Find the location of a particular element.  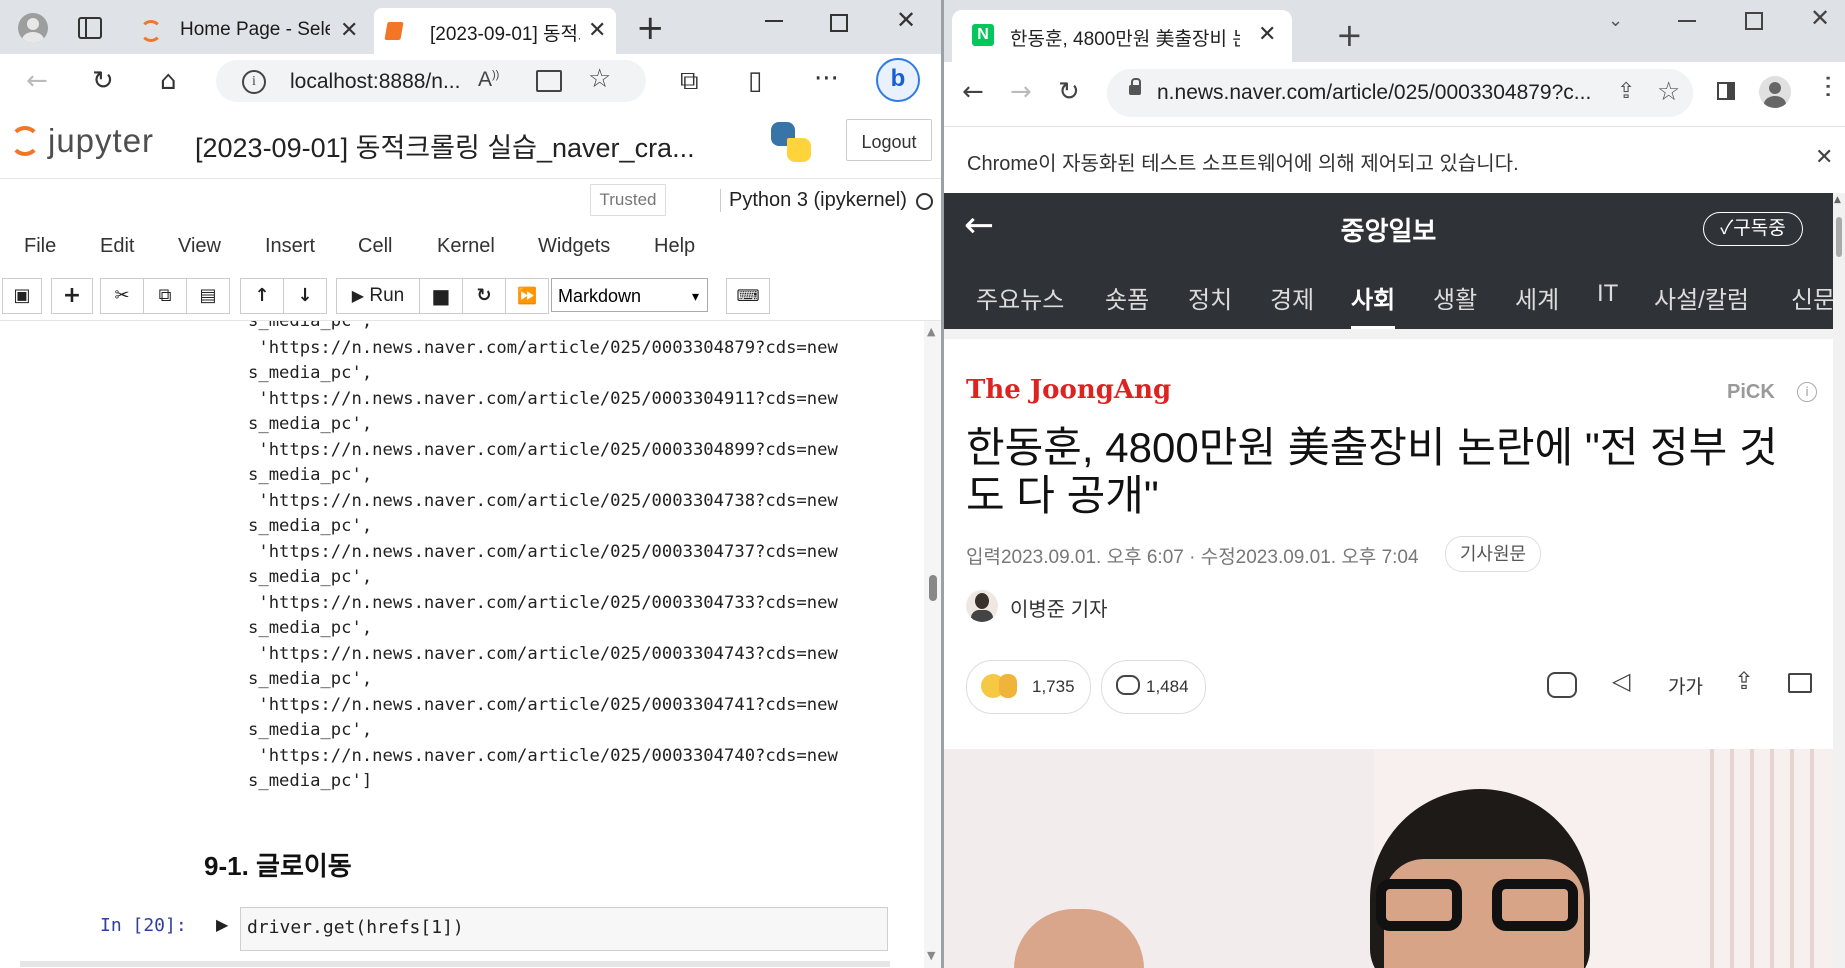

nav-item: 숏폼 is located at coordinates (1127, 297).